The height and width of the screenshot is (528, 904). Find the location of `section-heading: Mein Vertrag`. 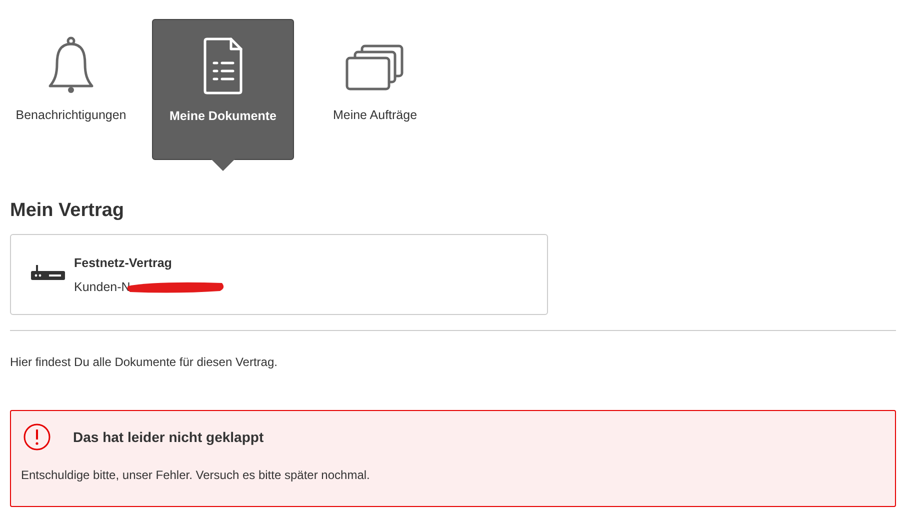

section-heading: Mein Vertrag is located at coordinates (68, 211).